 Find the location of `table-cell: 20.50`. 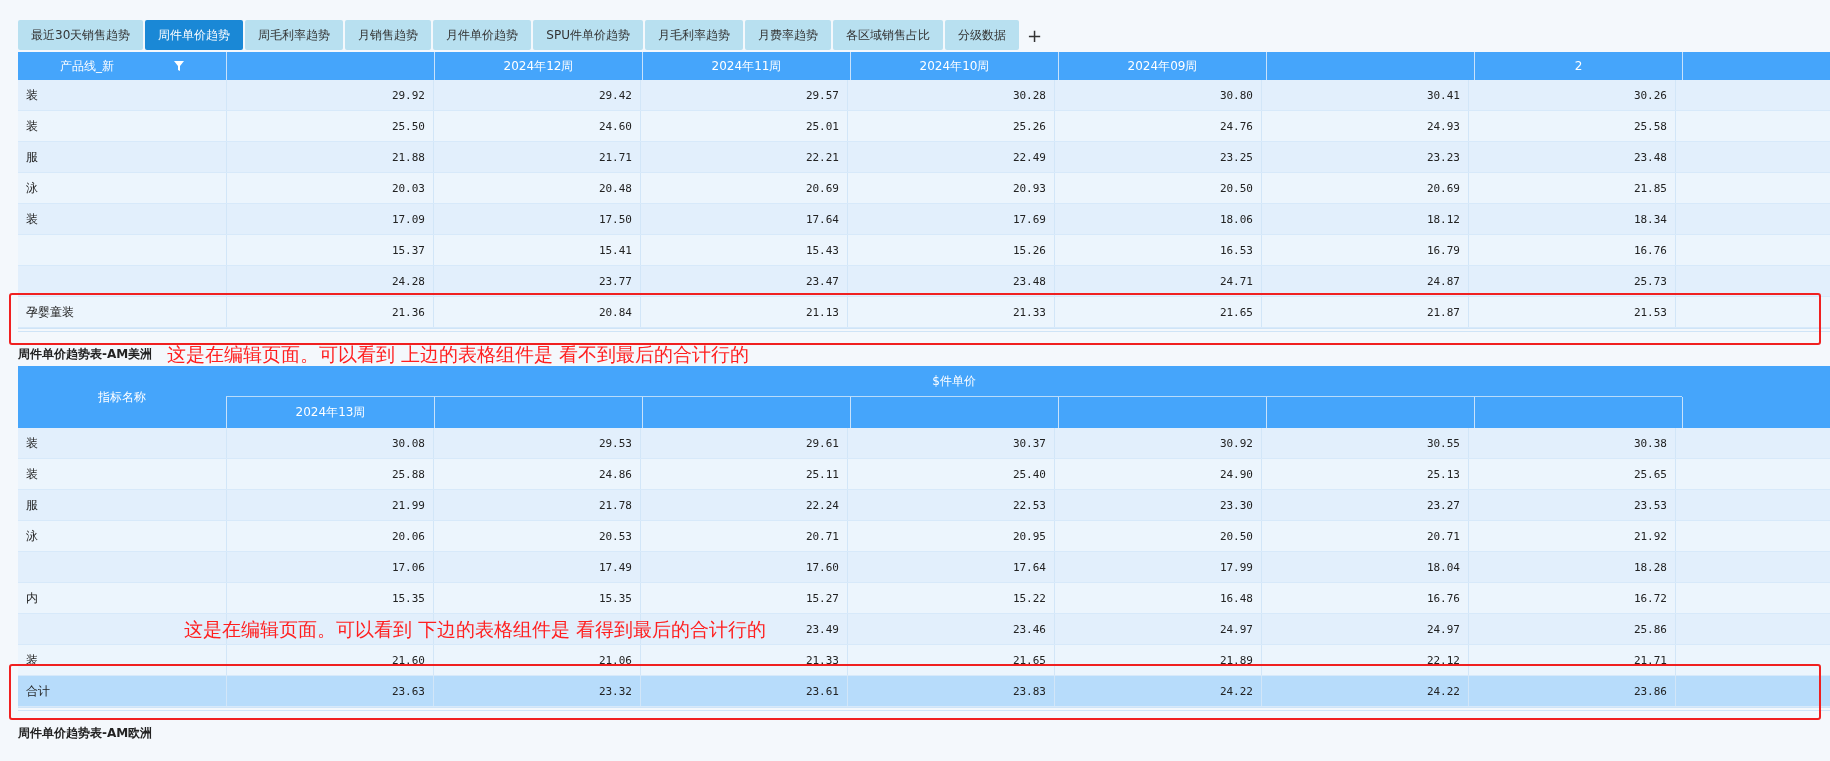

table-cell: 20.50 is located at coordinates (1157, 188).